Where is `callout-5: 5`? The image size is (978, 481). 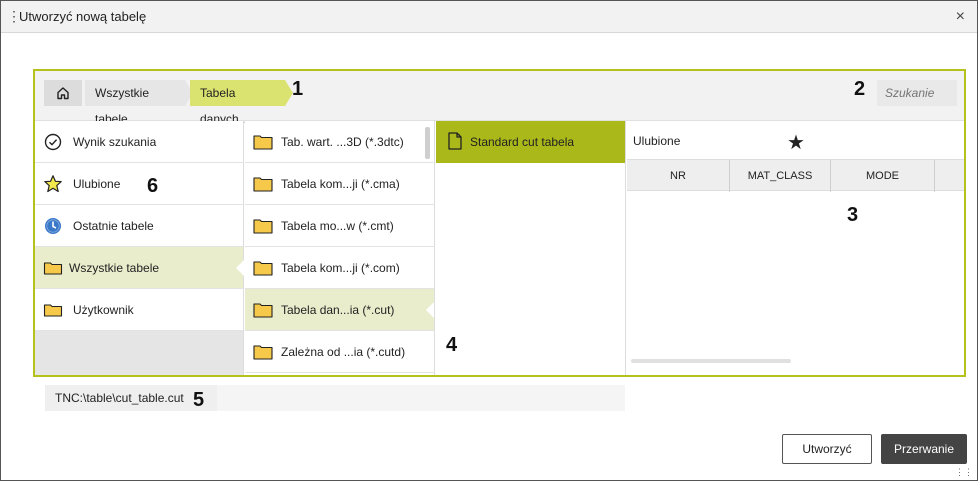
callout-5: 5 is located at coordinates (199, 400).